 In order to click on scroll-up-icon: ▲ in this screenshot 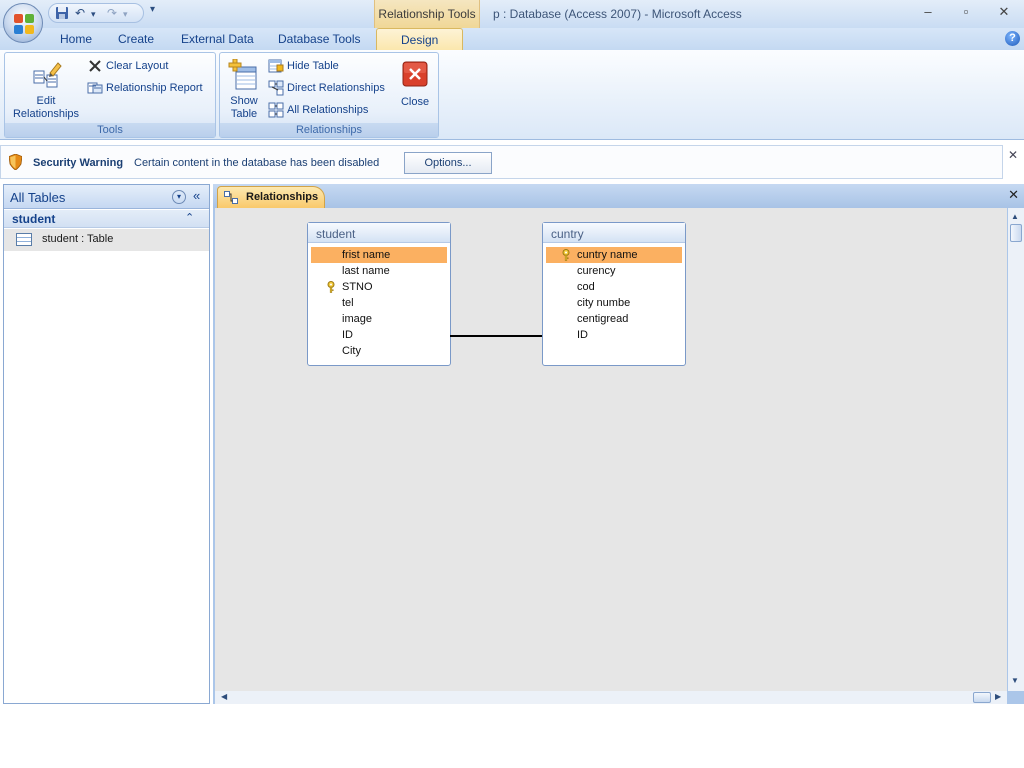, I will do `click(1015, 216)`.